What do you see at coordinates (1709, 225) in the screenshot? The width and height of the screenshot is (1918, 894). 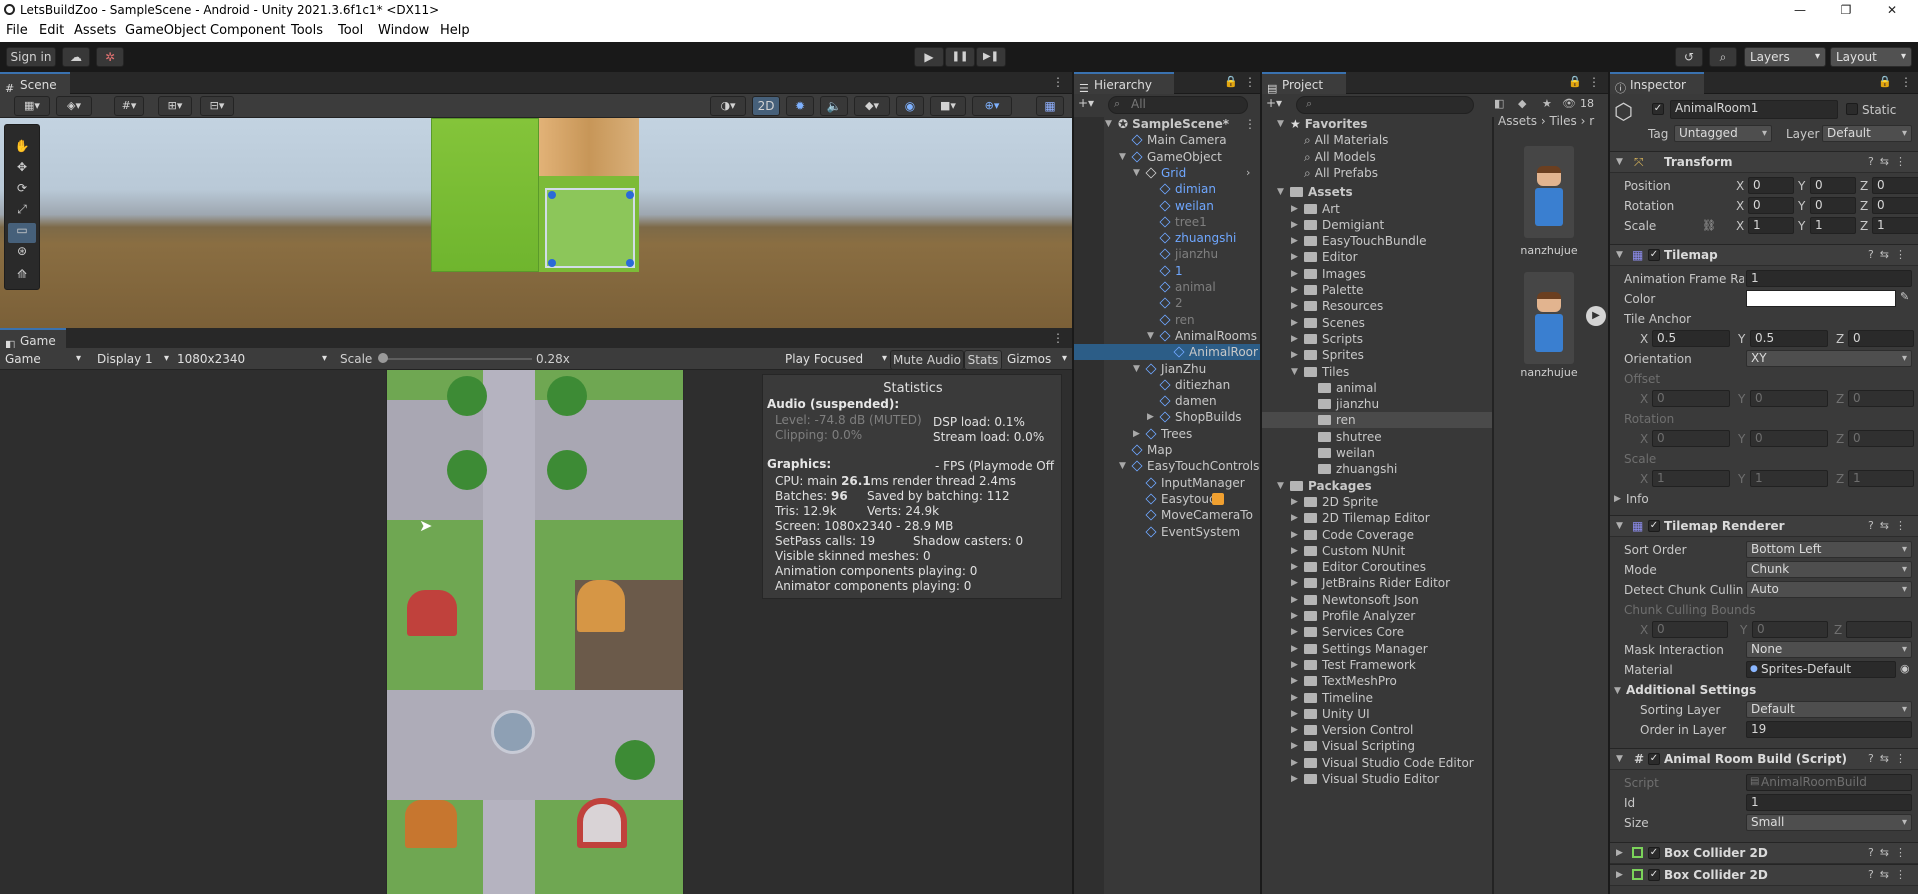 I see `constrain-proportions-icon: ⛓` at bounding box center [1709, 225].